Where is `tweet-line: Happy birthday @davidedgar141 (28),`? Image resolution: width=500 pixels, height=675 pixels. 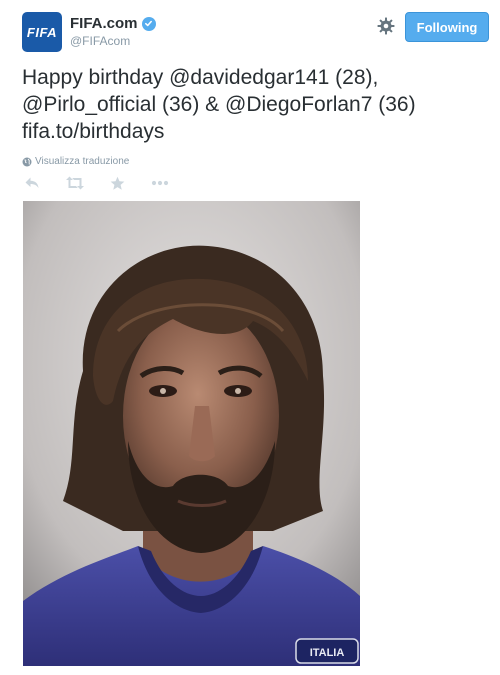 tweet-line: Happy birthday @davidedgar141 (28), is located at coordinates (200, 77).